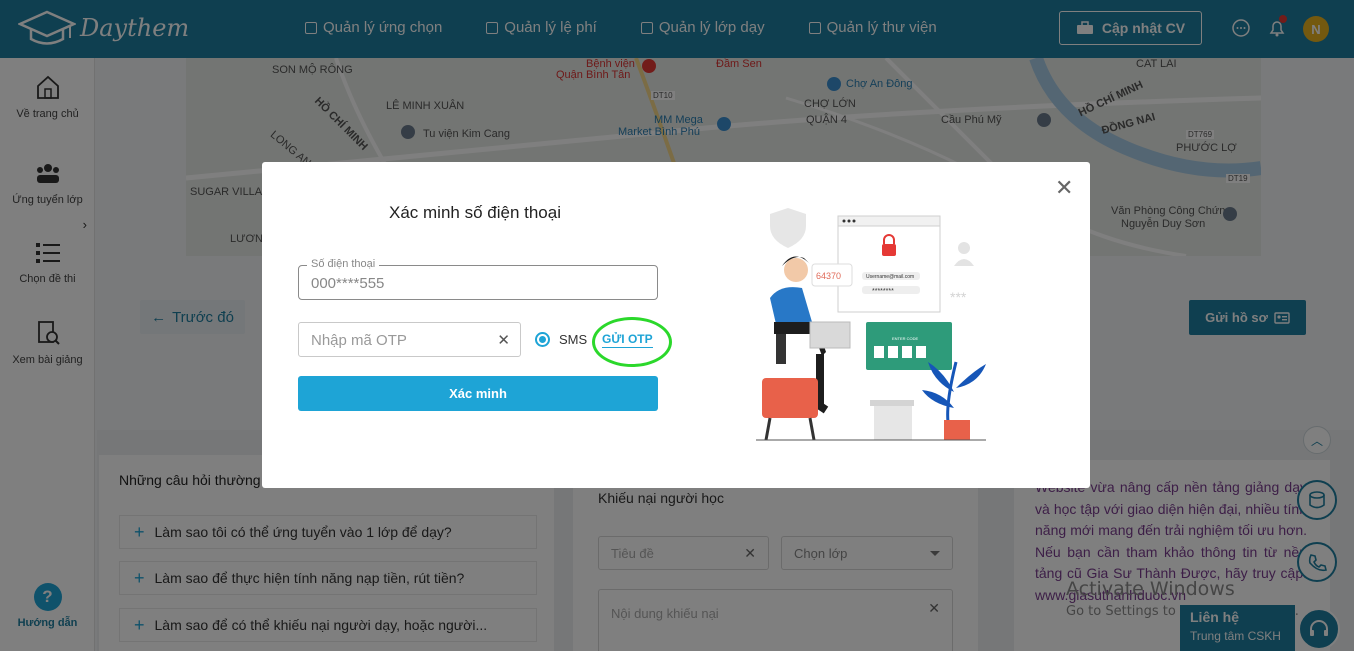  I want to click on phone-field-value: 000****555, so click(348, 283).